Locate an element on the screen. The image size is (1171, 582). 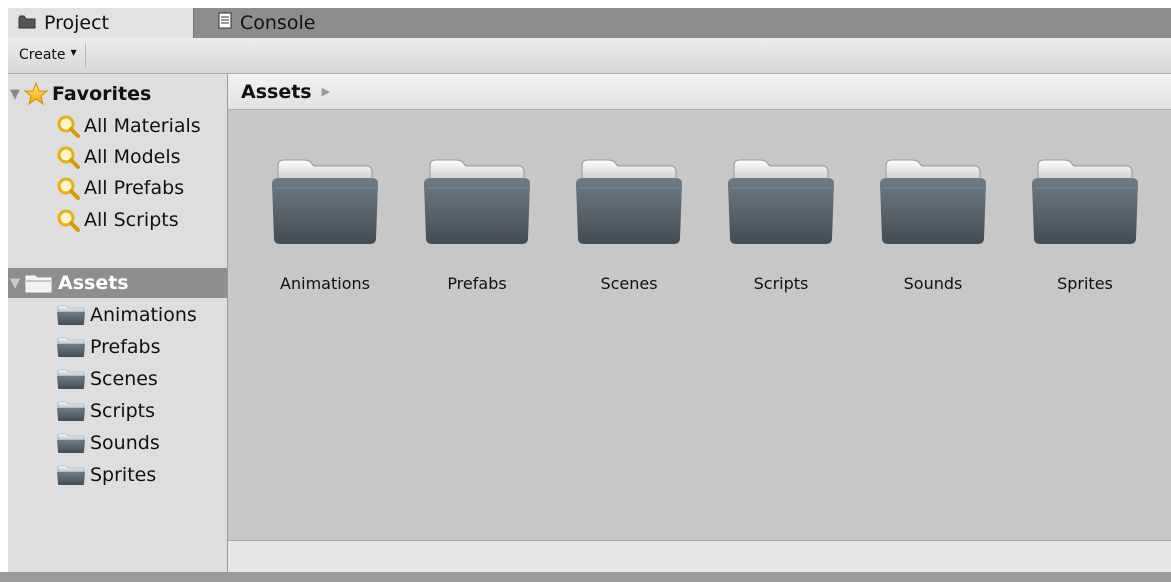
tab-console-label: Console is located at coordinates (278, 23).